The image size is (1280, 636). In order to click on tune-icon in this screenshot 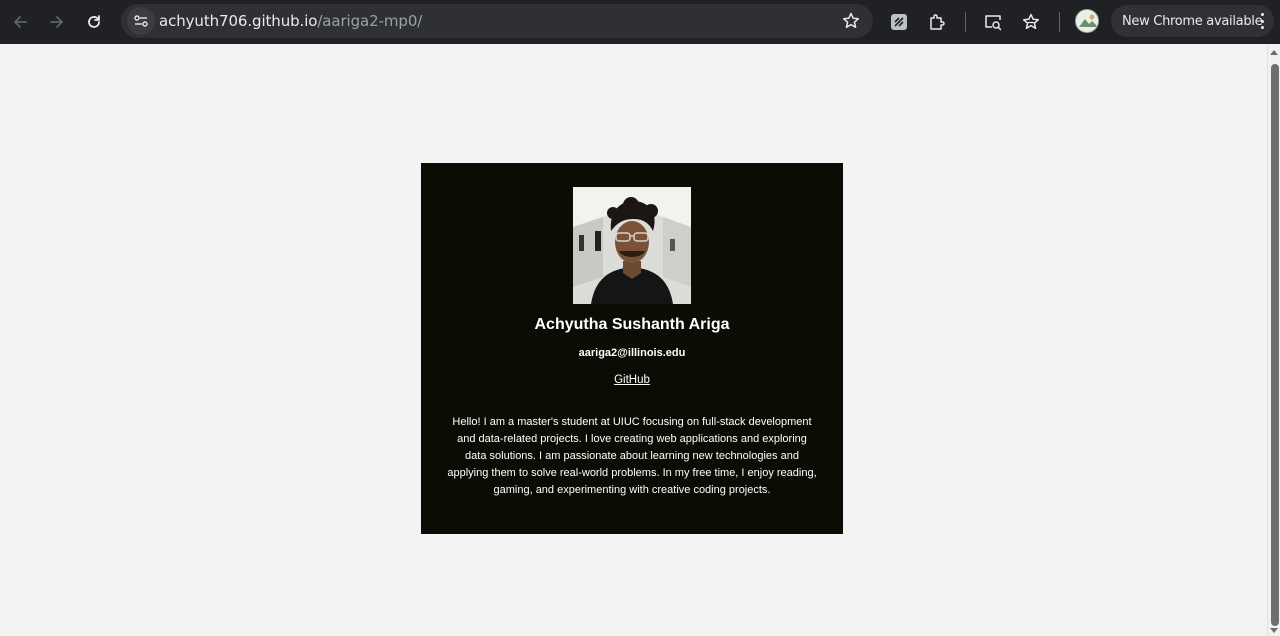, I will do `click(141, 21)`.